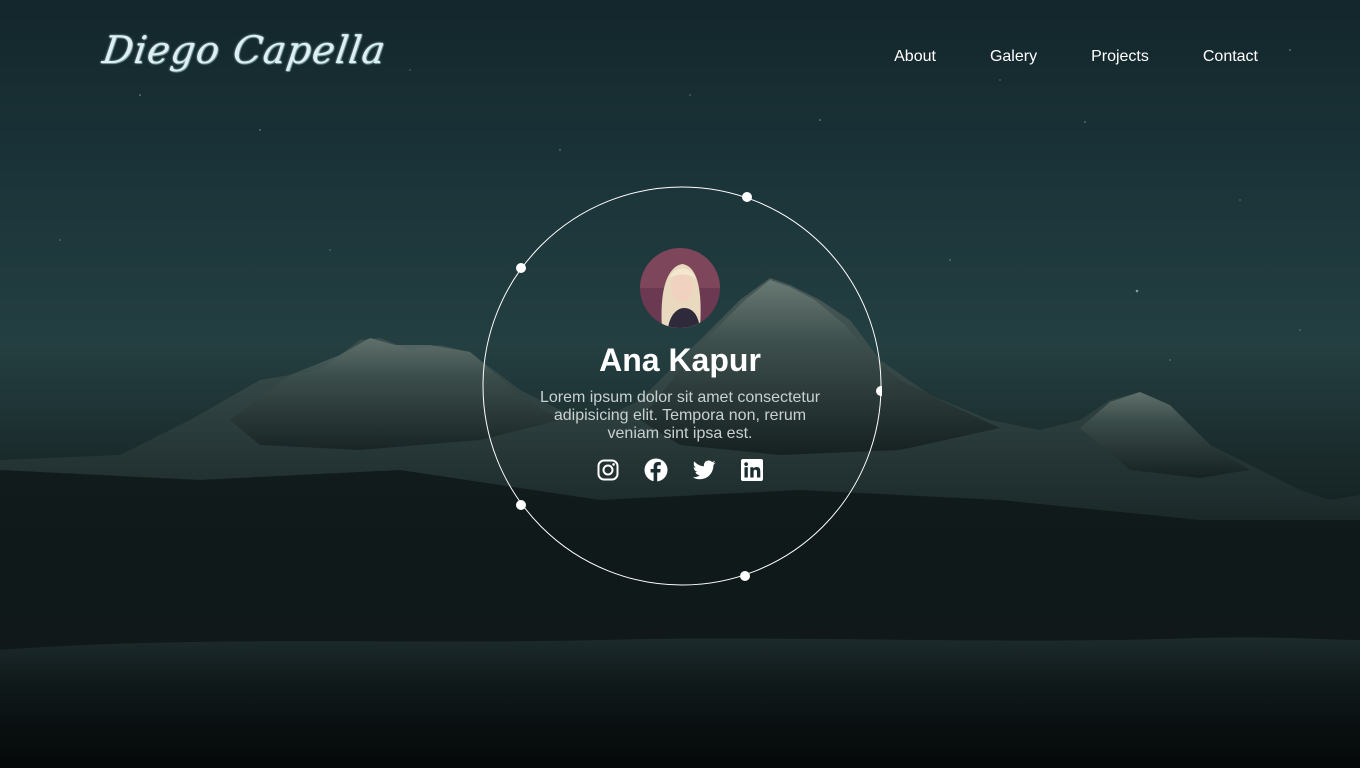 The height and width of the screenshot is (768, 1360). What do you see at coordinates (608, 470) in the screenshot?
I see `instagram-icon` at bounding box center [608, 470].